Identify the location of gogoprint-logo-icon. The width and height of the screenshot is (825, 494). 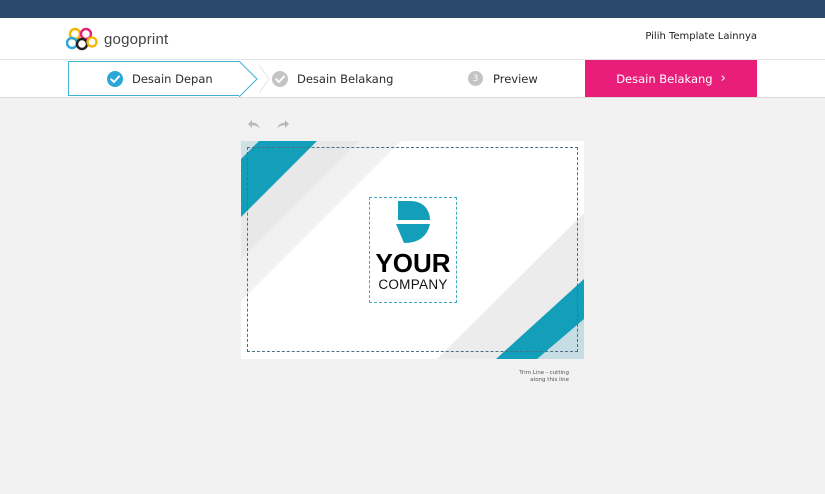
(82, 39).